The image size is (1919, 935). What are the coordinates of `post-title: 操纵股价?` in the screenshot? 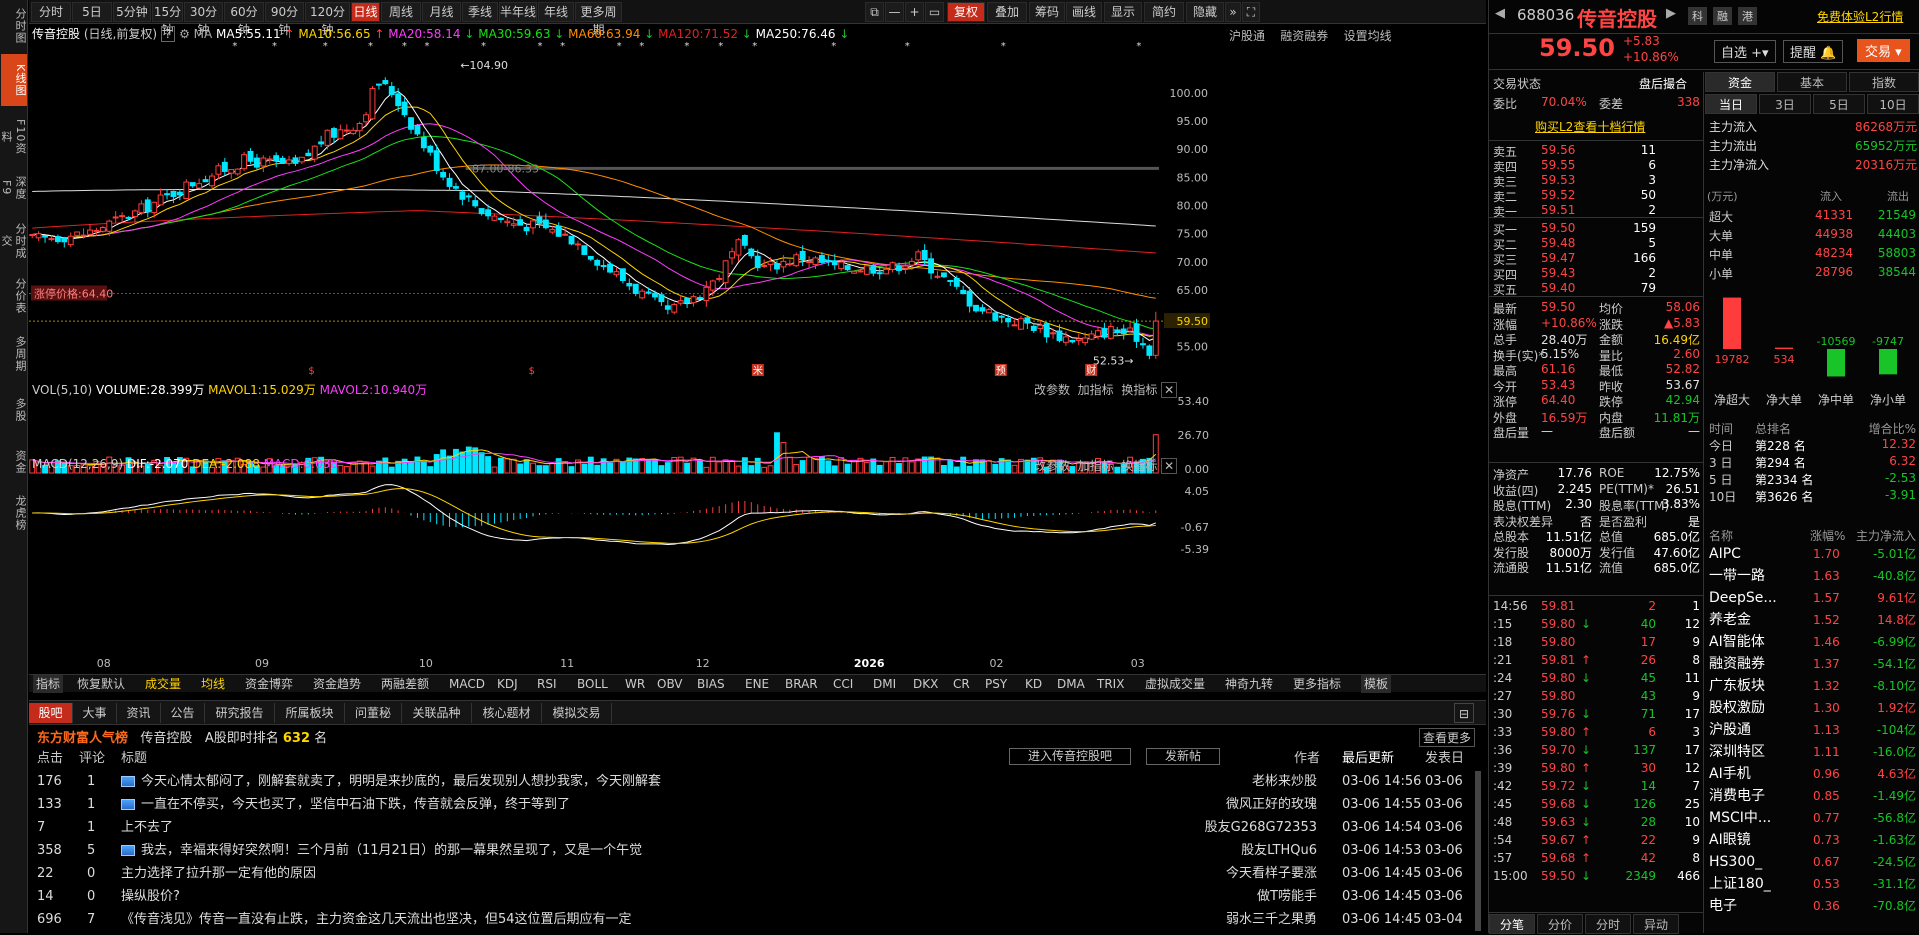 It's located at (150, 897).